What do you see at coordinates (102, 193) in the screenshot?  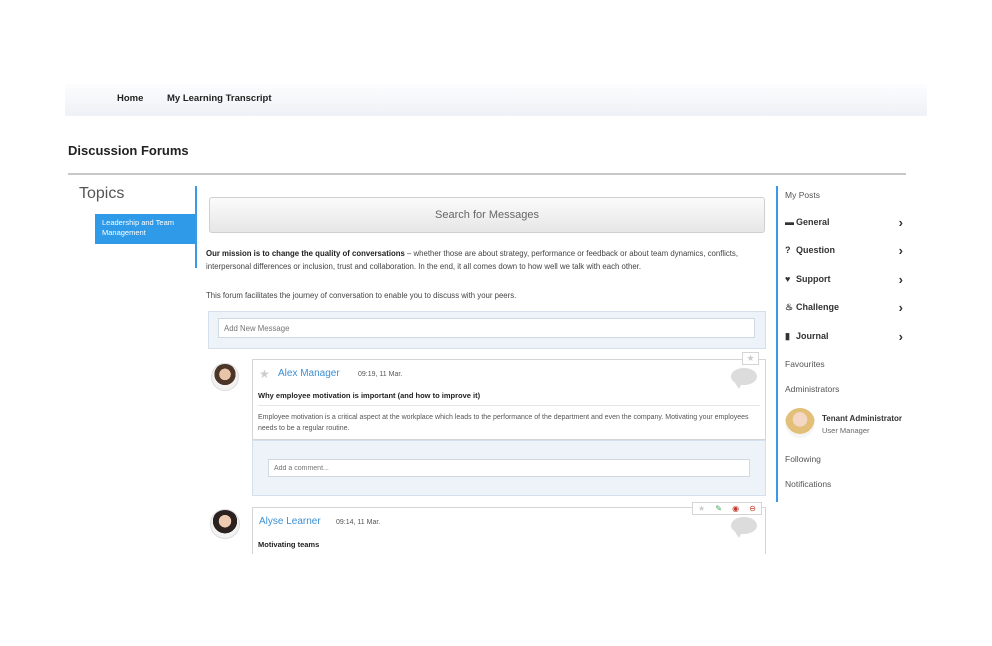 I see `topics-heading: Topics` at bounding box center [102, 193].